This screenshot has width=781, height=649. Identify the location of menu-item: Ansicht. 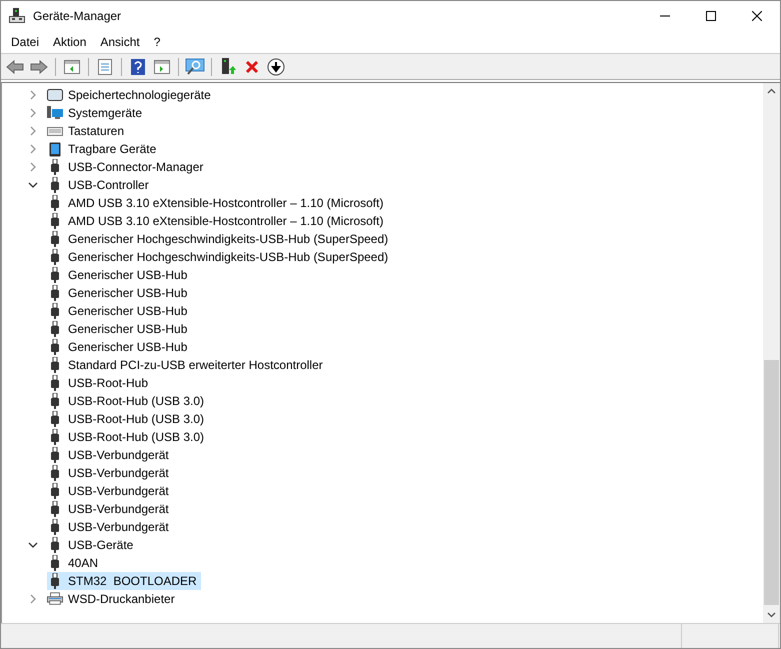
(120, 42).